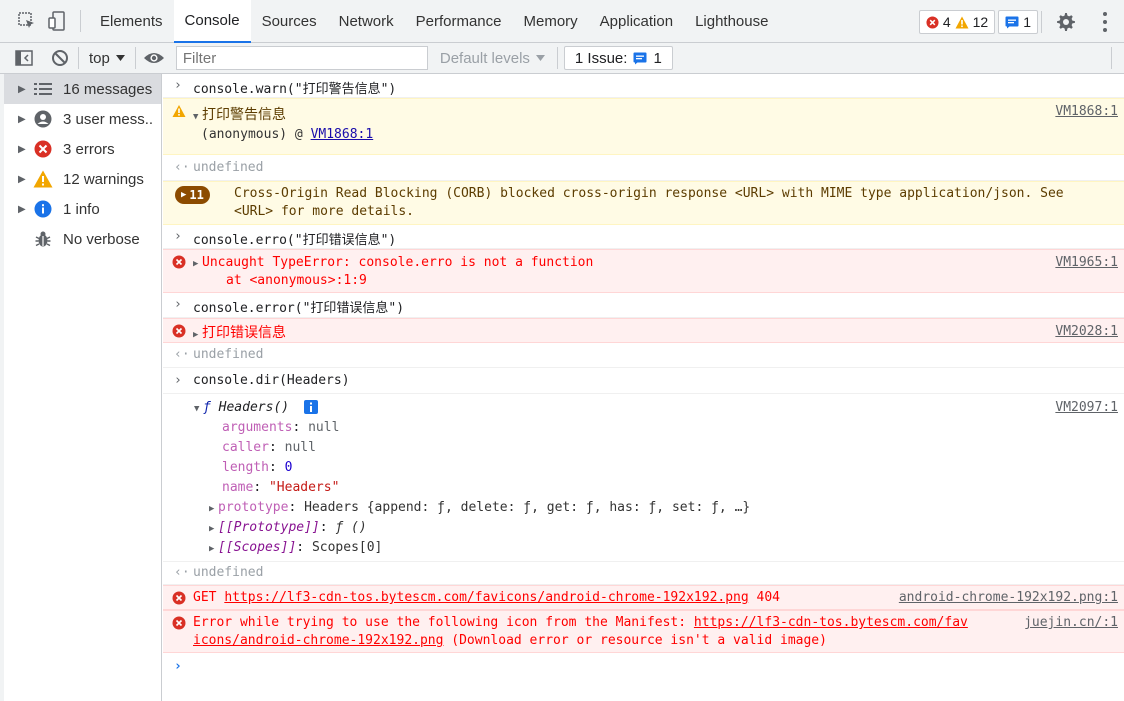 The width and height of the screenshot is (1124, 701). I want to click on device-toolbar-icon, so click(57, 21).